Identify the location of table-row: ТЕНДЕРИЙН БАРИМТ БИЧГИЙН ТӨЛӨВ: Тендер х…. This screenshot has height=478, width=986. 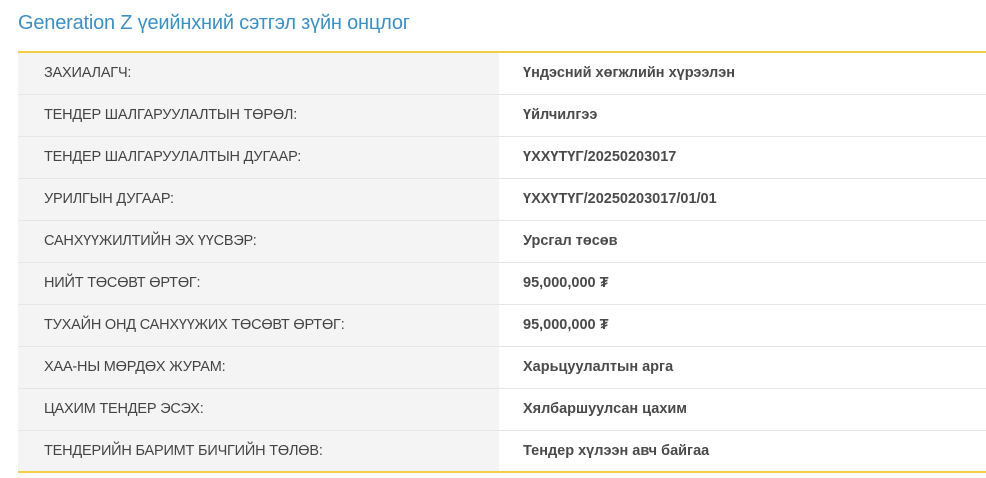
(502, 450).